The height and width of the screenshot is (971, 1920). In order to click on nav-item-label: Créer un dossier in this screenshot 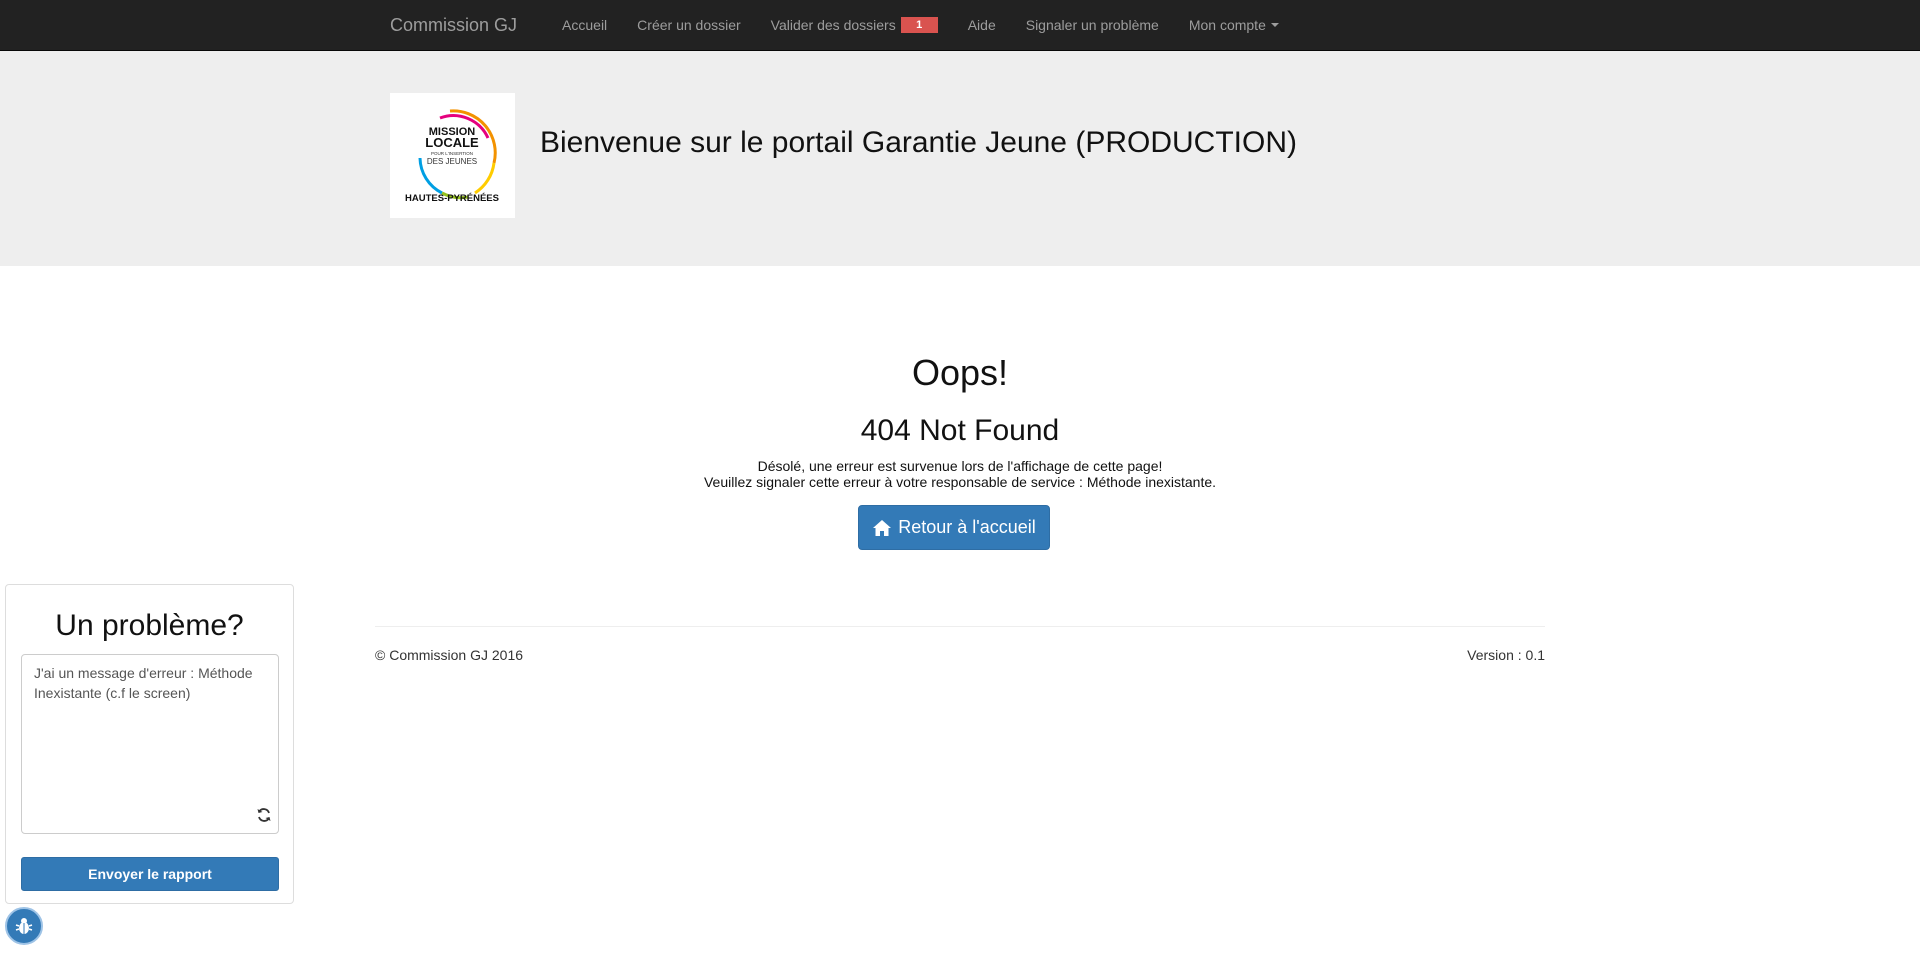, I will do `click(689, 25)`.